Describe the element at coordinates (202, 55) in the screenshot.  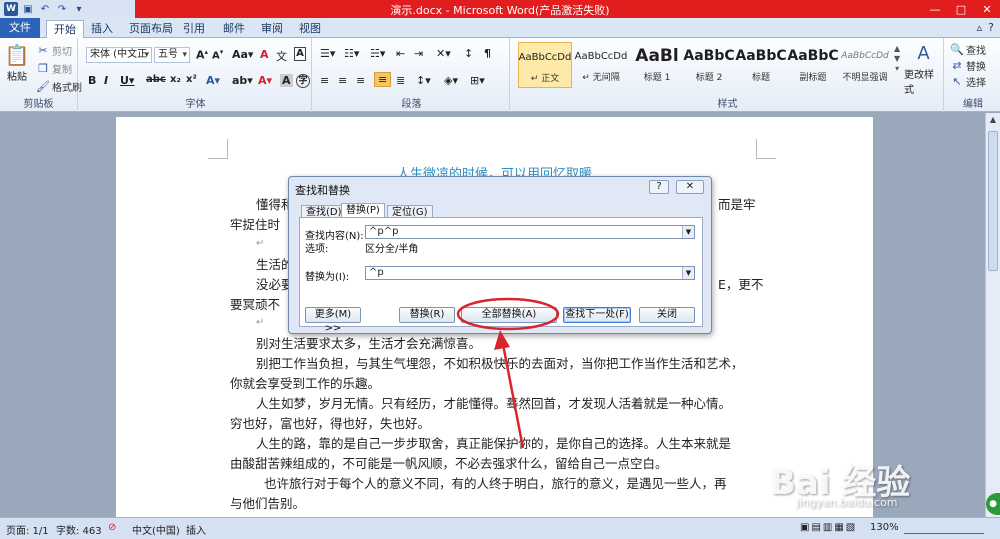
I see `grow-font-button: A▴` at that location.